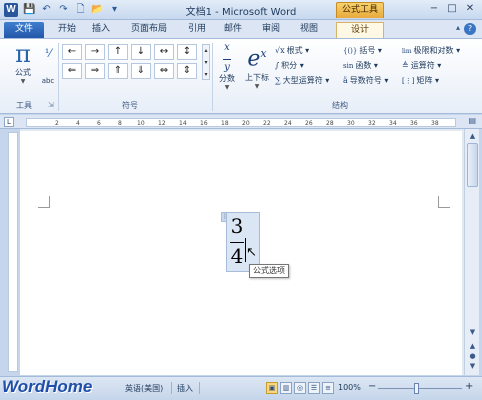 The width and height of the screenshot is (482, 400). What do you see at coordinates (372, 386) in the screenshot?
I see `zoom-out-icon: −` at bounding box center [372, 386].